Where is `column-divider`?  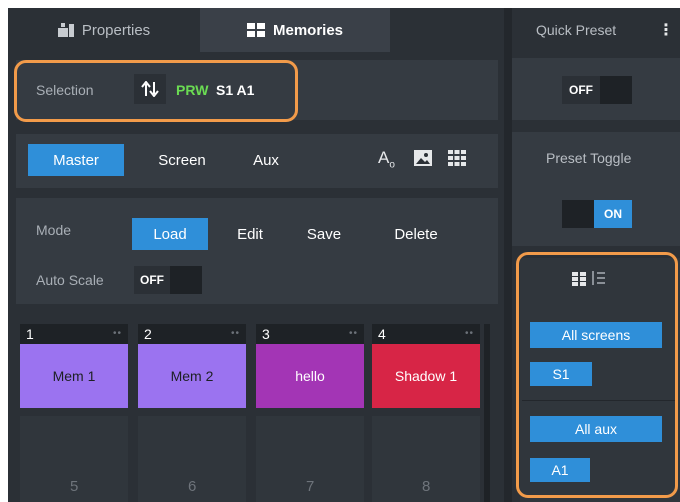 column-divider is located at coordinates (508, 255).